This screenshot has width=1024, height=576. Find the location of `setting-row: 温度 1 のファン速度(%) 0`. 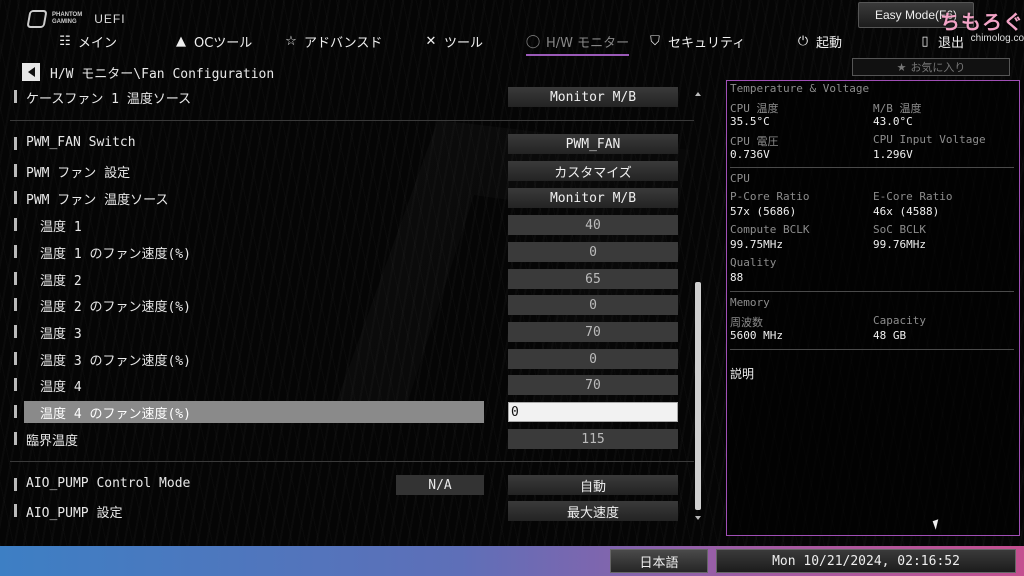

setting-row: 温度 1 のファン速度(%) 0 is located at coordinates (352, 252).